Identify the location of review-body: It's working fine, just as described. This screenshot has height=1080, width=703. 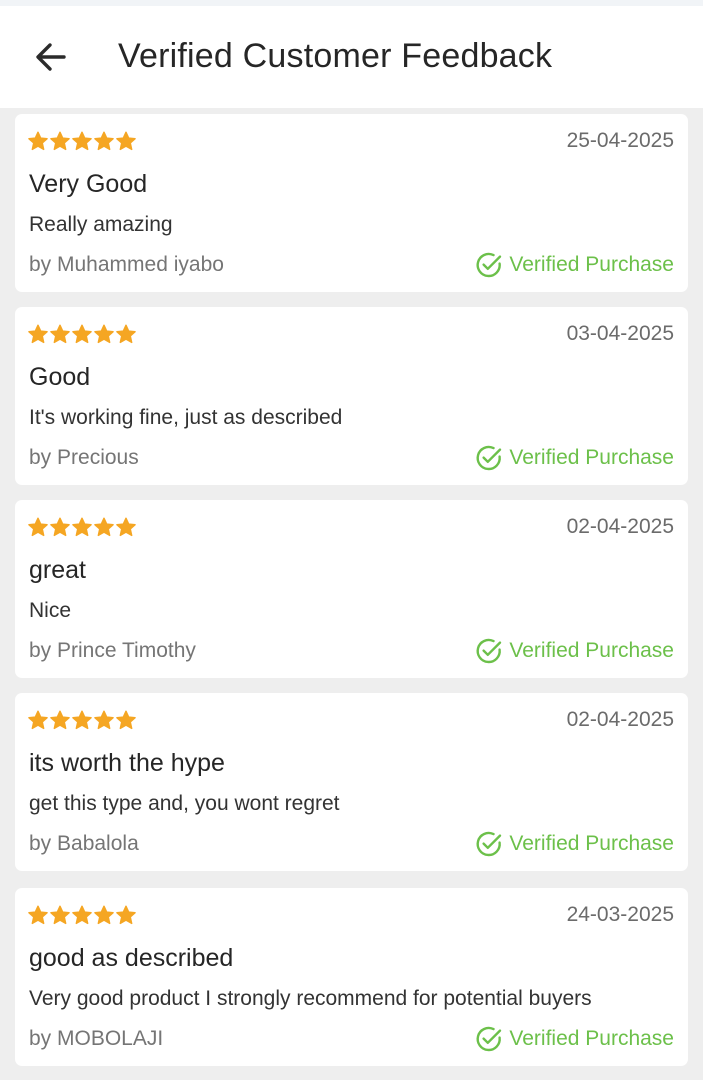
(186, 417).